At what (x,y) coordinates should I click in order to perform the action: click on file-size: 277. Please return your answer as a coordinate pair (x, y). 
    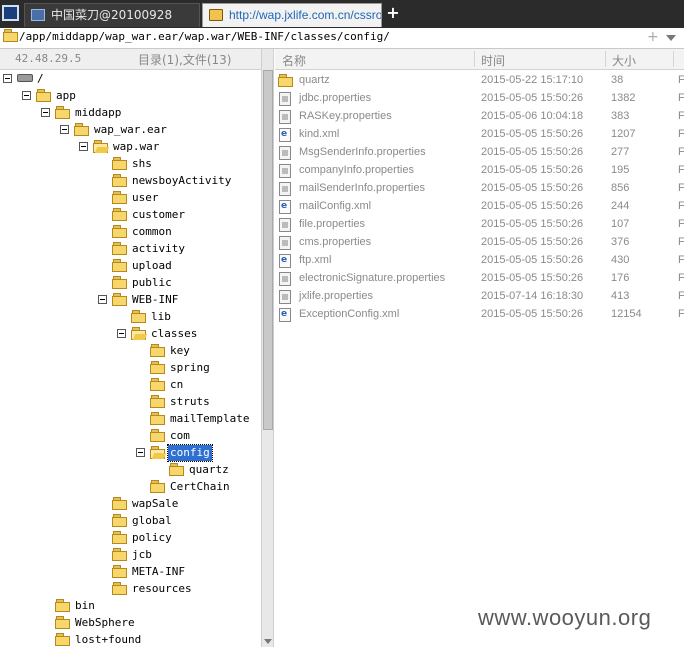
    Looking at the image, I should click on (620, 152).